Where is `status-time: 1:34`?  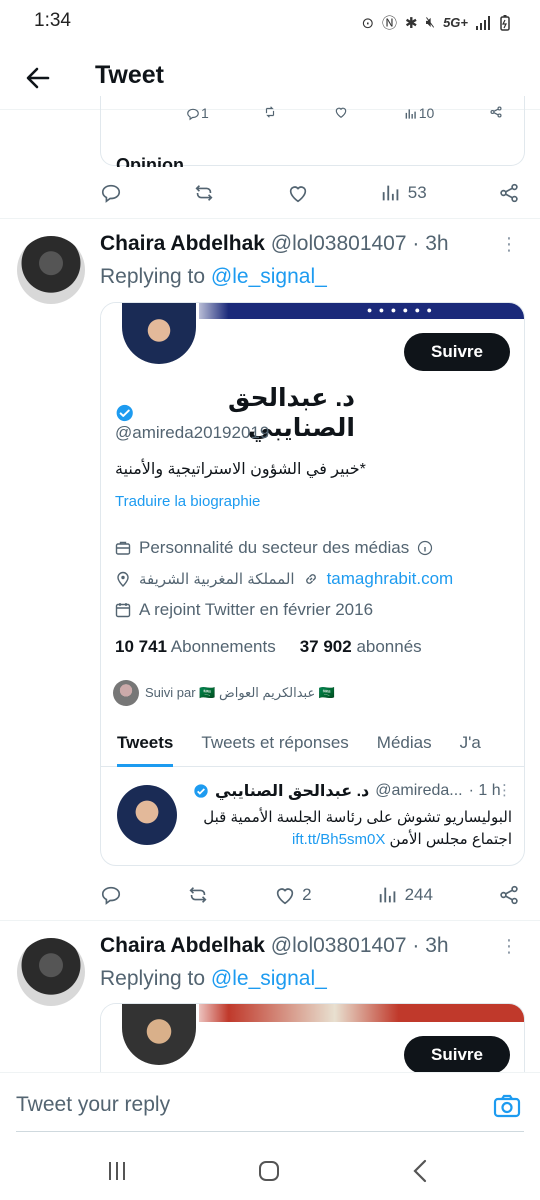 status-time: 1:34 is located at coordinates (52, 20).